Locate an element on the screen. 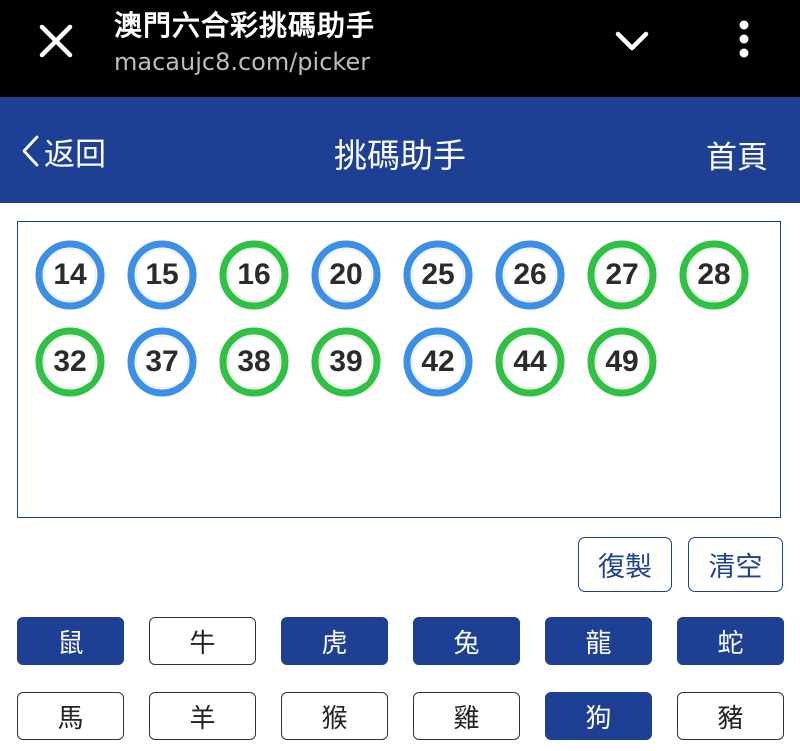 This screenshot has width=800, height=751. number-ball: 49 is located at coordinates (622, 362).